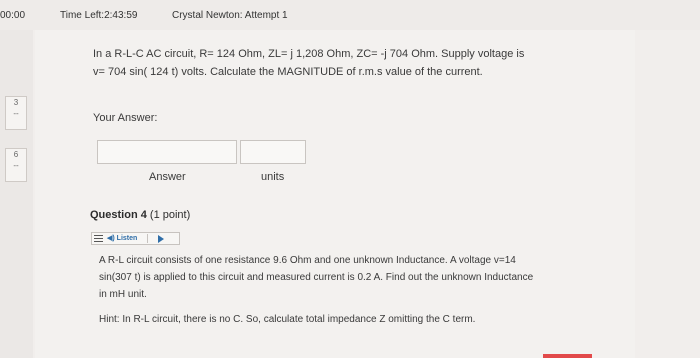  Describe the element at coordinates (147, 238) in the screenshot. I see `toolbar-divider` at that location.